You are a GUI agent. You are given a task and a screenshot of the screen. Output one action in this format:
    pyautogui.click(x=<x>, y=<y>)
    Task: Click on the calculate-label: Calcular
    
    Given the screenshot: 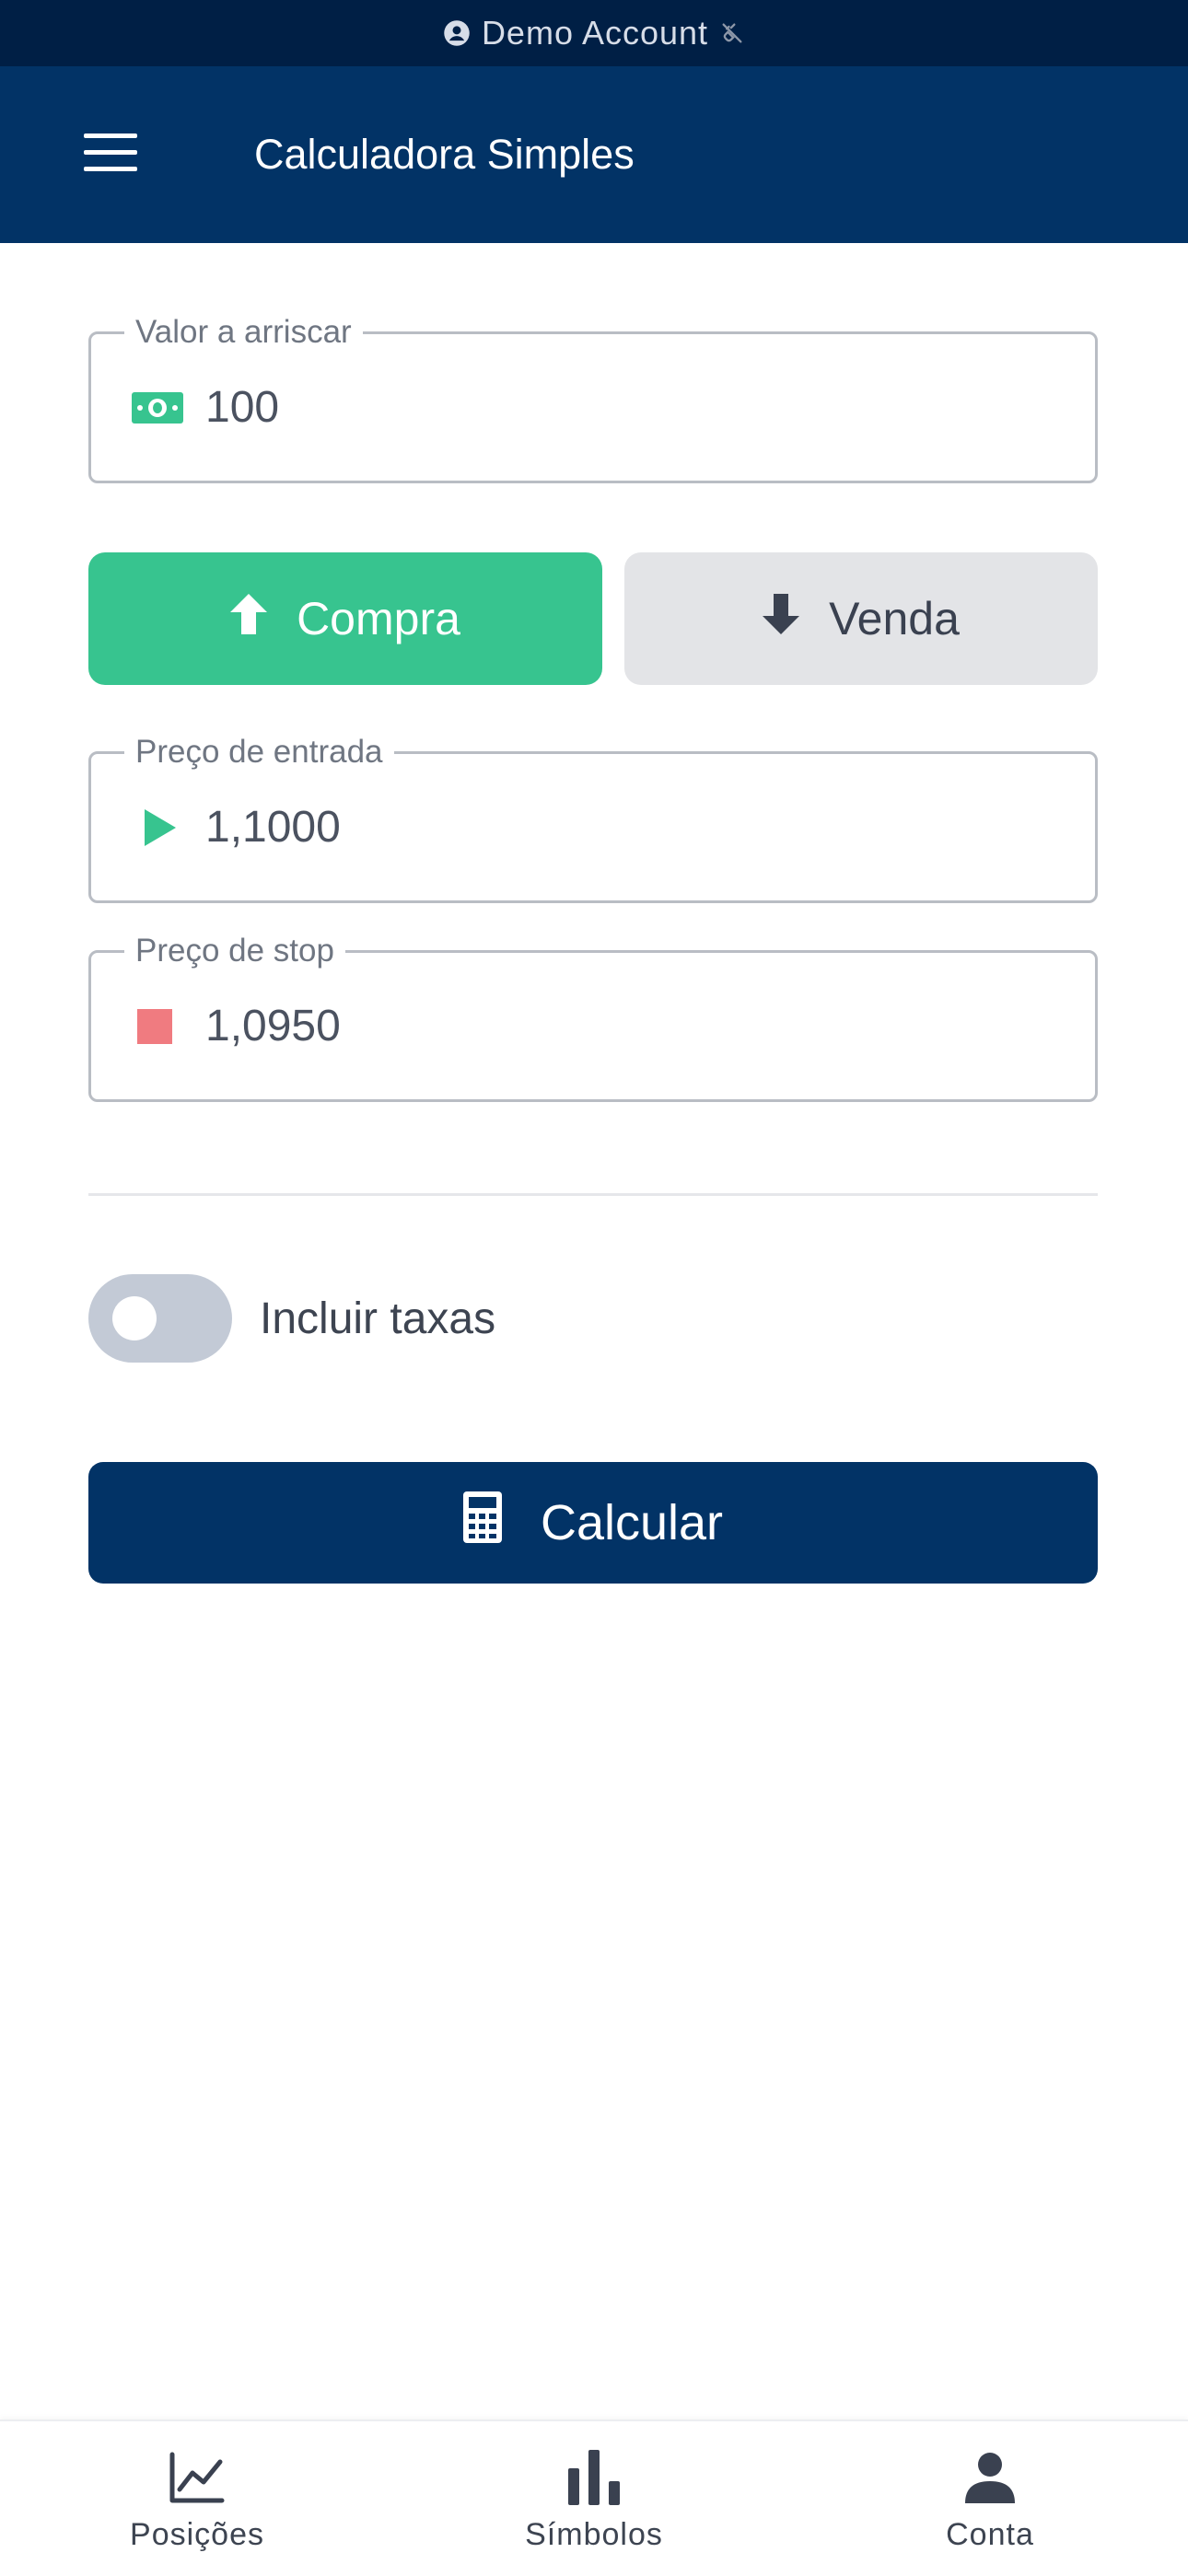 What is the action you would take?
    pyautogui.click(x=632, y=1522)
    